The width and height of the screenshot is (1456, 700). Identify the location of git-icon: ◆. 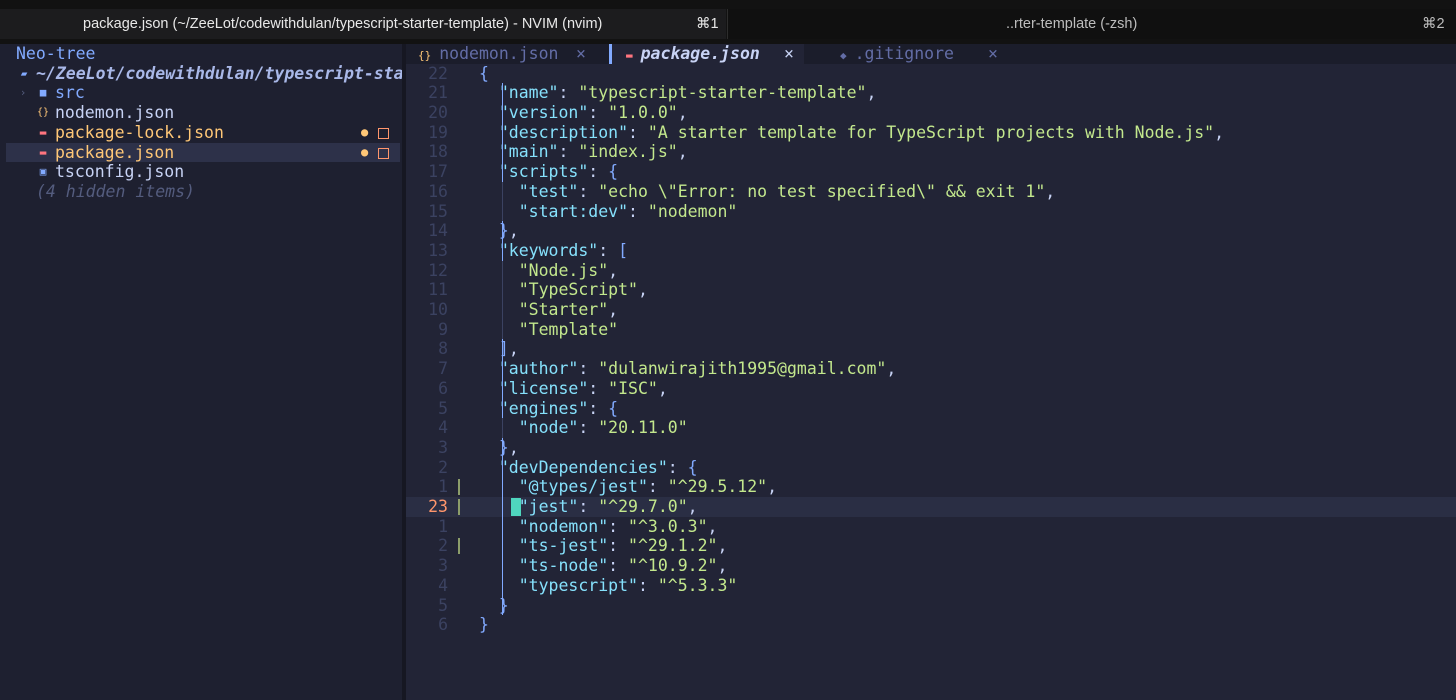
(843, 55).